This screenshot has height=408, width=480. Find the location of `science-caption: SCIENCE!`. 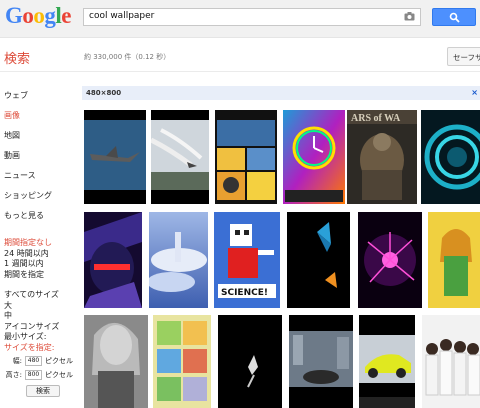

science-caption: SCIENCE! is located at coordinates (244, 293).